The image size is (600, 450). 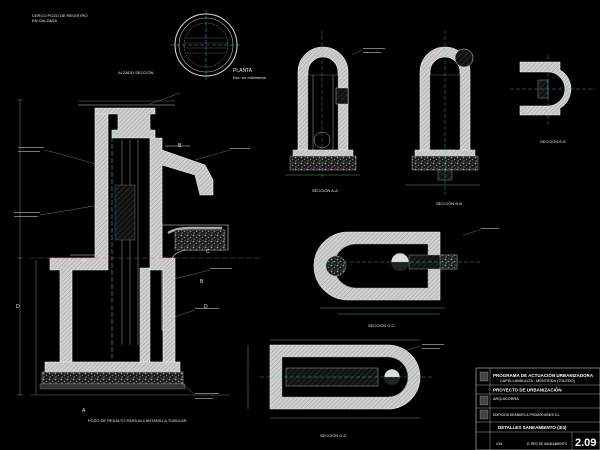 What do you see at coordinates (484, 414) in the screenshot?
I see `promoter-logo` at bounding box center [484, 414].